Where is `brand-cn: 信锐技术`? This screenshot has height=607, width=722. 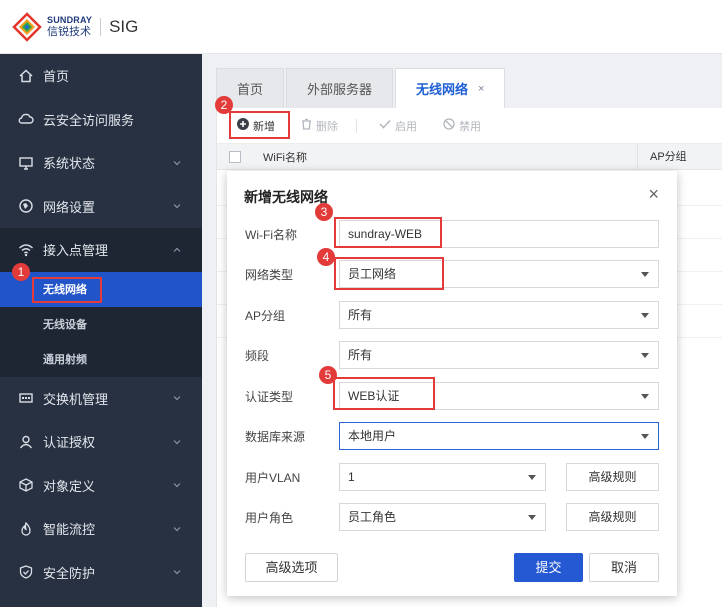
brand-cn: 信锐技术 is located at coordinates (69, 31).